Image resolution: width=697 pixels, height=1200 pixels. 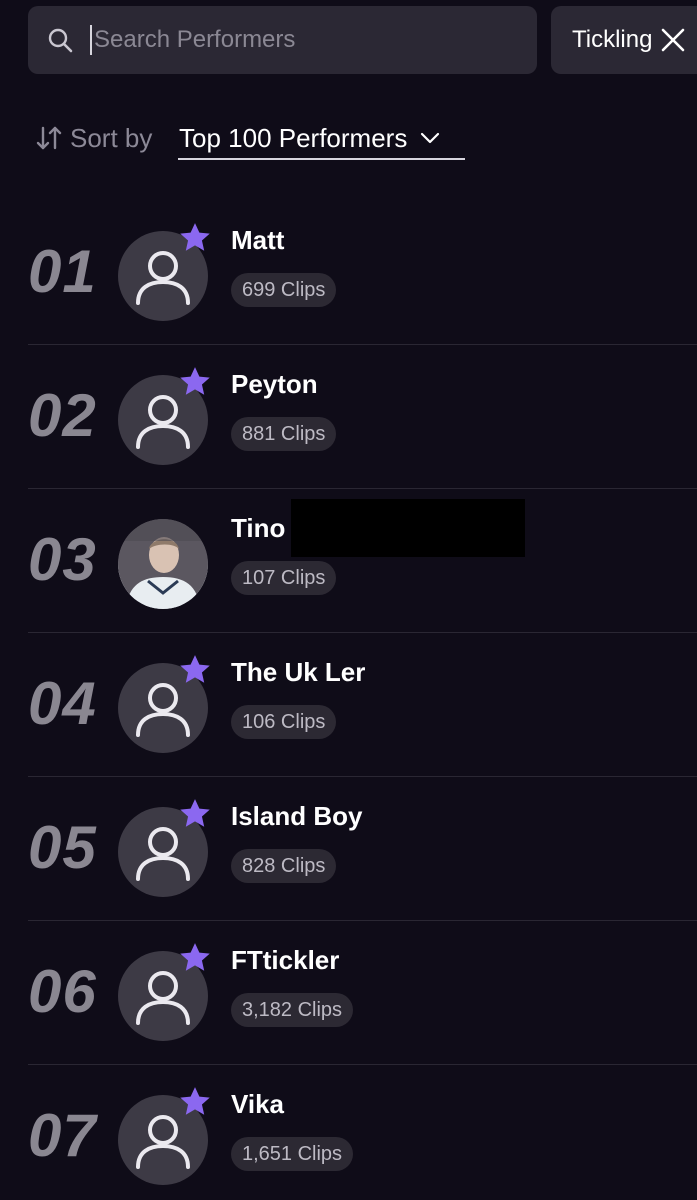 I want to click on clips-count-badge: 699 Clips, so click(x=284, y=290).